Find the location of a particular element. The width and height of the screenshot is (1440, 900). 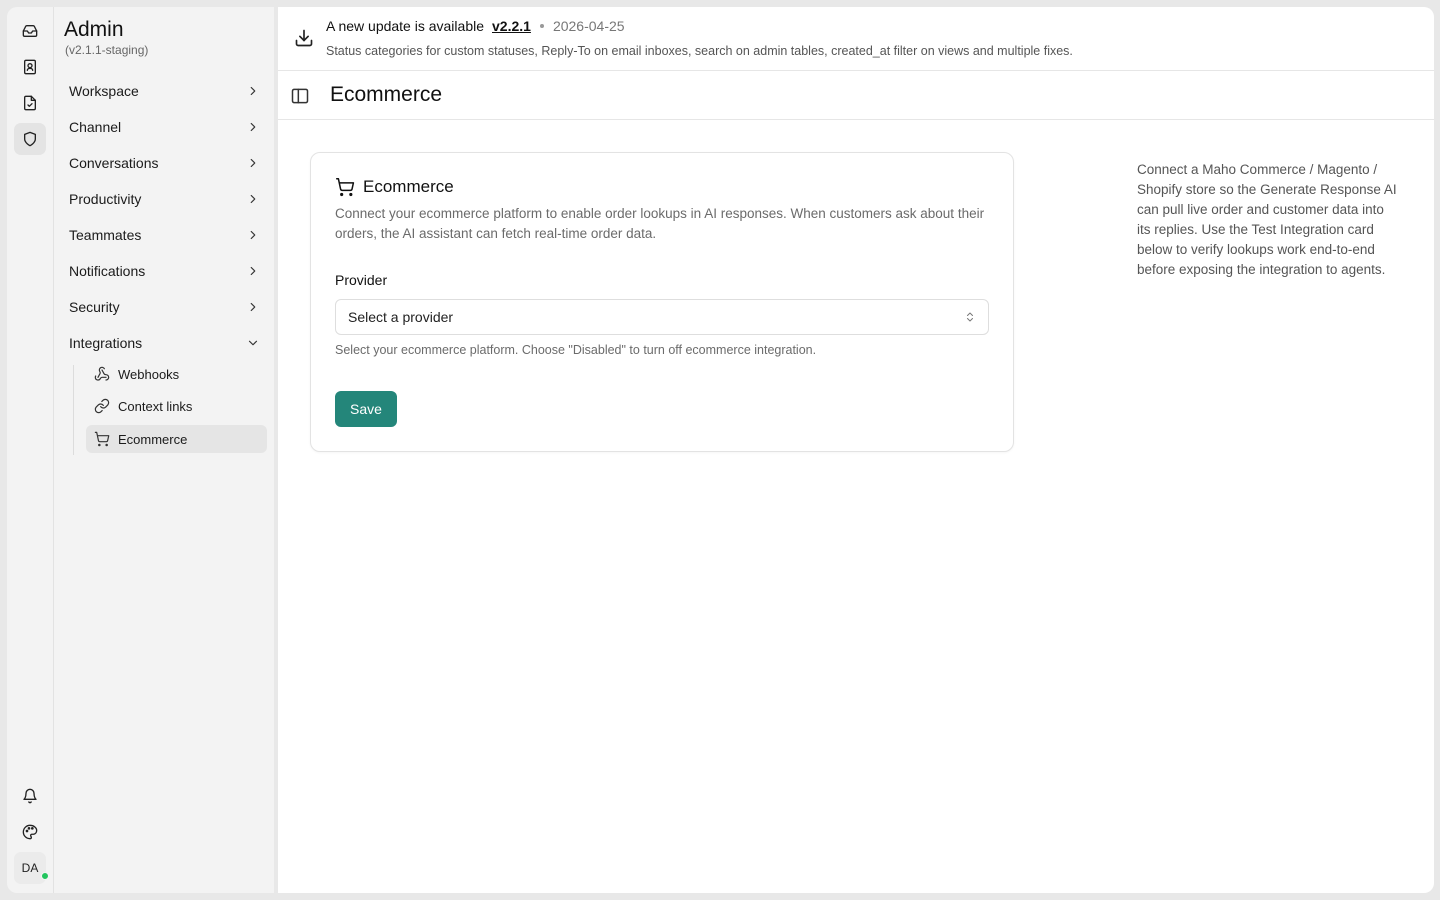

reports-icon is located at coordinates (30, 103).